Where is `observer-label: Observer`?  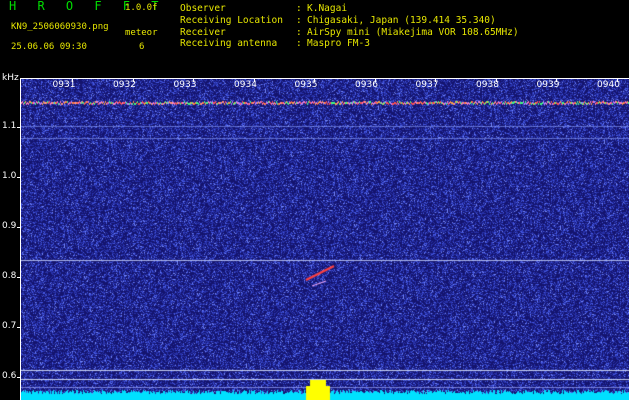 observer-label: Observer is located at coordinates (203, 8).